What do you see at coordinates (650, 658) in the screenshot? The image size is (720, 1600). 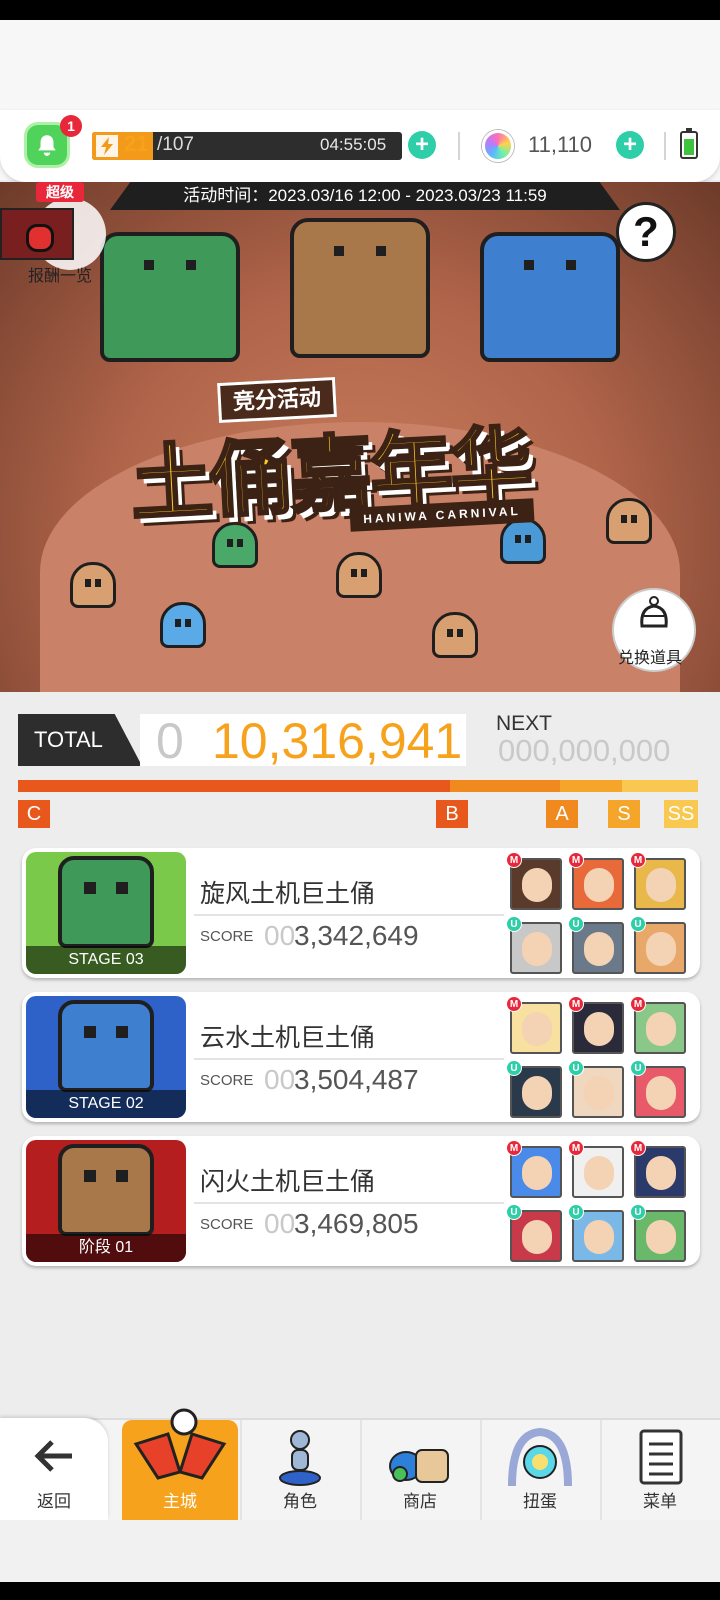 I see `exchange-items-label: 兑换道具` at bounding box center [650, 658].